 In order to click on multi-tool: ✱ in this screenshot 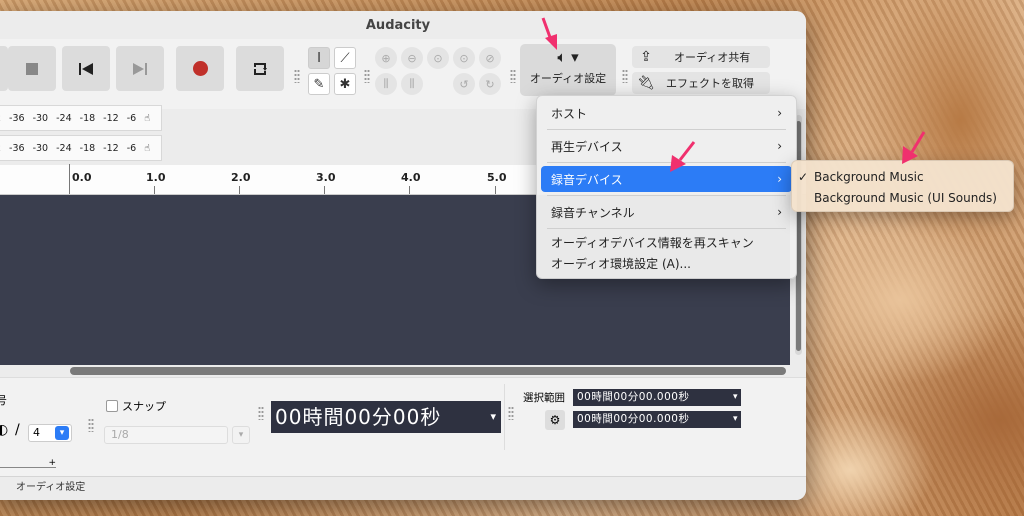, I will do `click(345, 84)`.